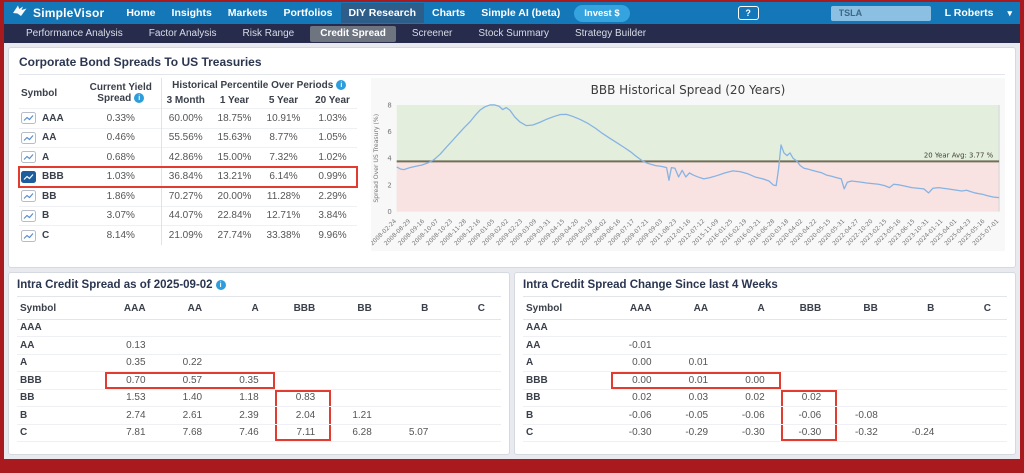  I want to click on spread-value: 1.03%, so click(121, 176).